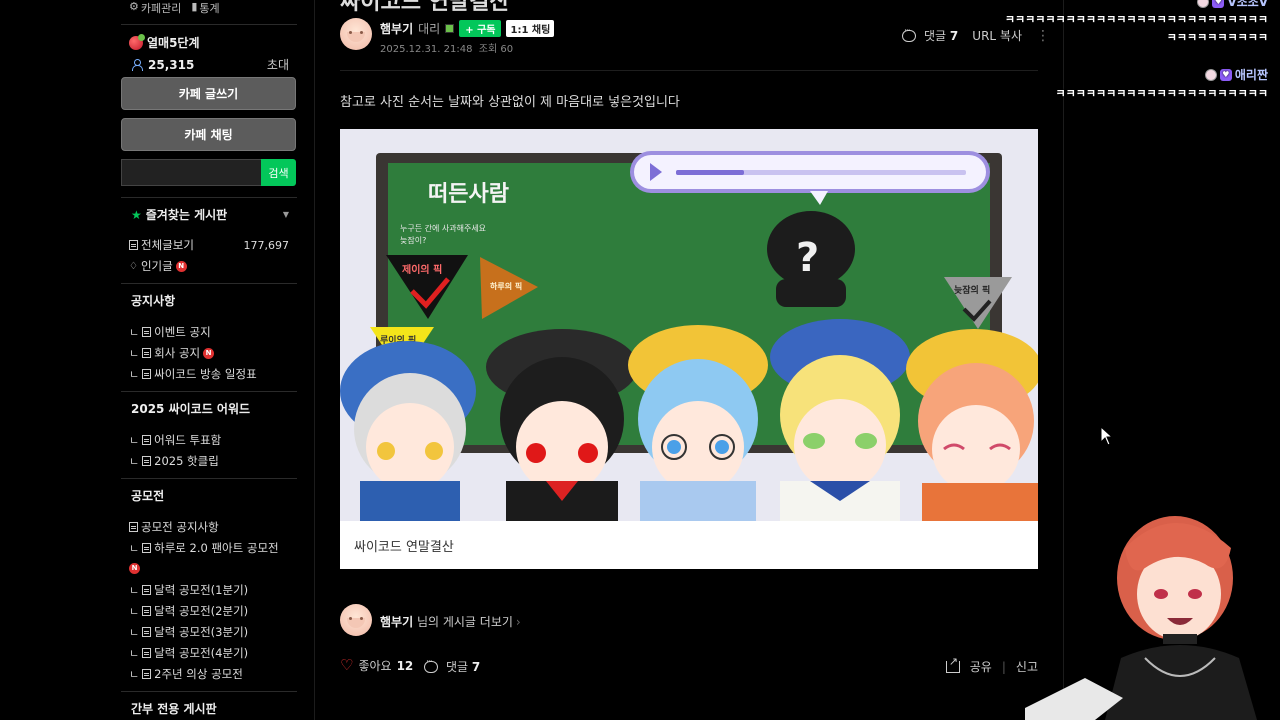 The width and height of the screenshot is (1280, 720). I want to click on sidebar-item-popular: ♢ 인기글 N, so click(209, 266).